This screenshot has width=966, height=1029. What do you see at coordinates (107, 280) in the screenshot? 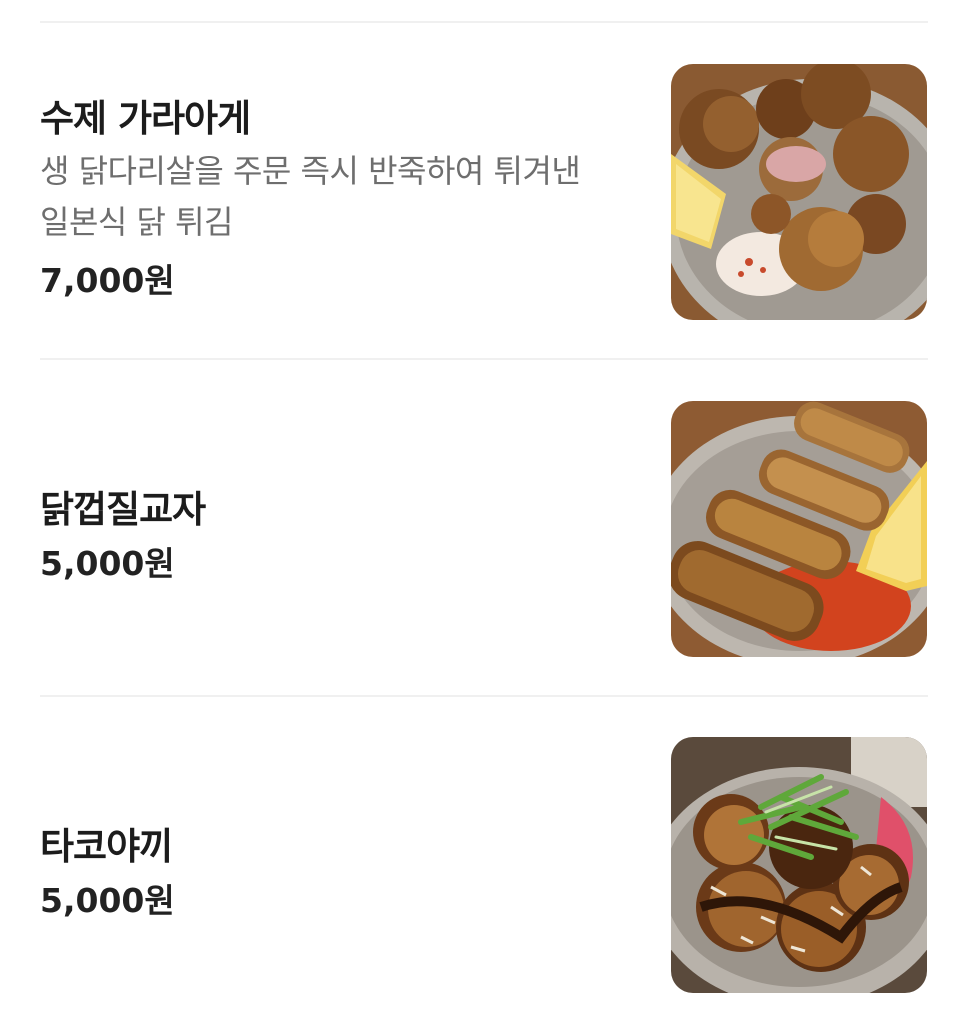
I see `menu-item-price: 7,000원` at bounding box center [107, 280].